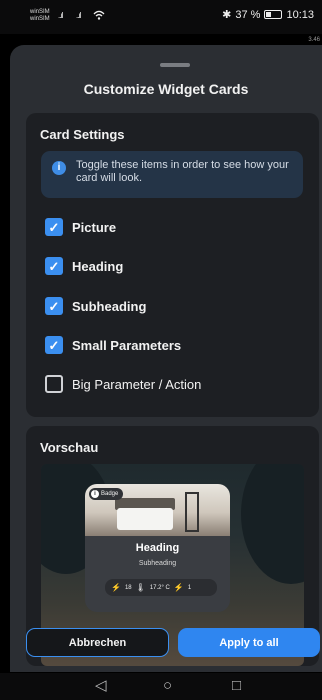 Image resolution: width=322 pixels, height=700 pixels. I want to click on bed-shape, so click(145, 519).